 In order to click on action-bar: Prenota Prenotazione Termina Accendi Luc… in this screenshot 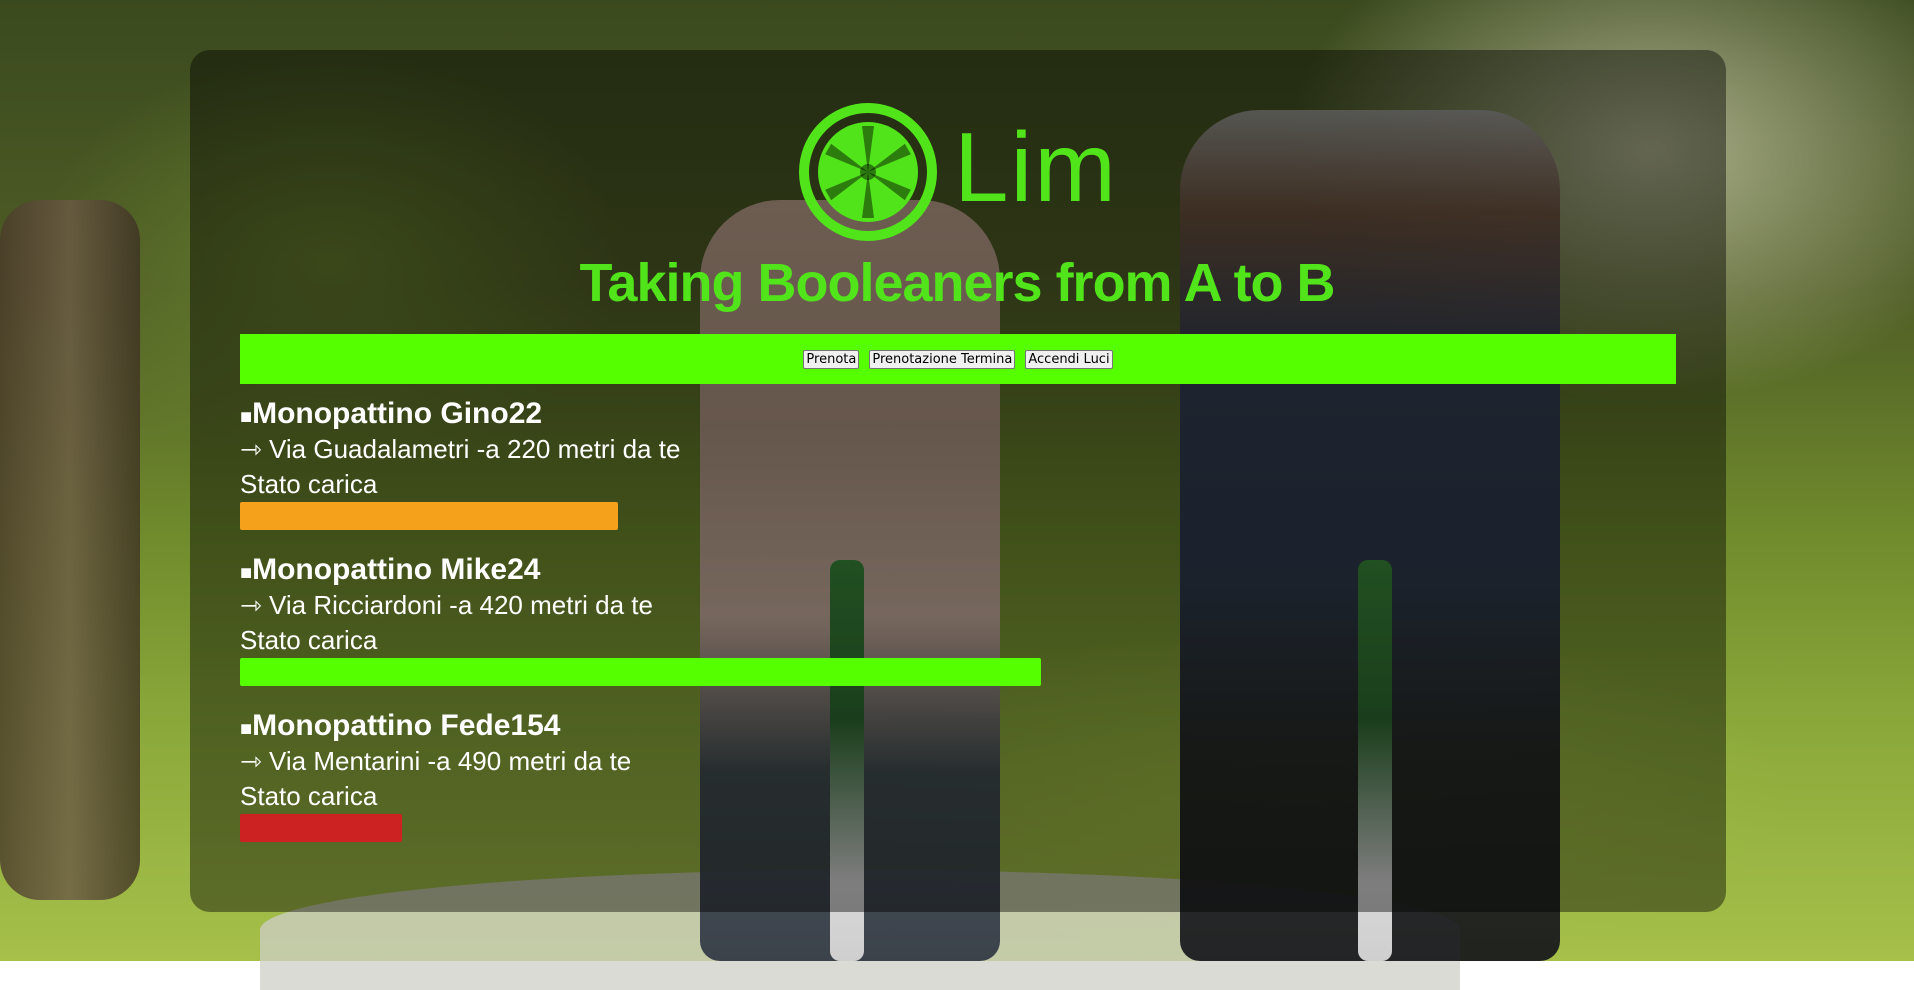, I will do `click(958, 359)`.